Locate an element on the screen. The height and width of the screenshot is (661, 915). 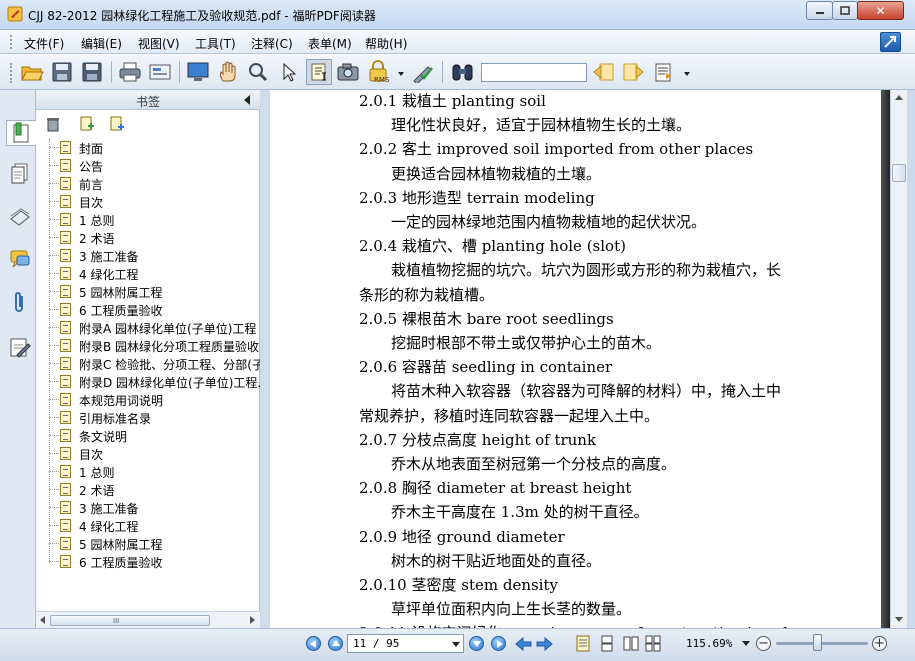
menu-form: 表单(M) is located at coordinates (330, 43).